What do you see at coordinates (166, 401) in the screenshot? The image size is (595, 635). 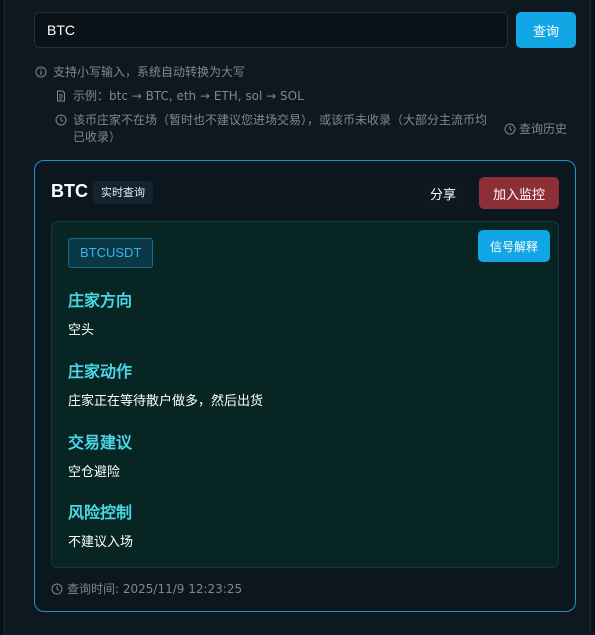 I see `section-value-action: 庄家正在等待散户做多，然后出货` at bounding box center [166, 401].